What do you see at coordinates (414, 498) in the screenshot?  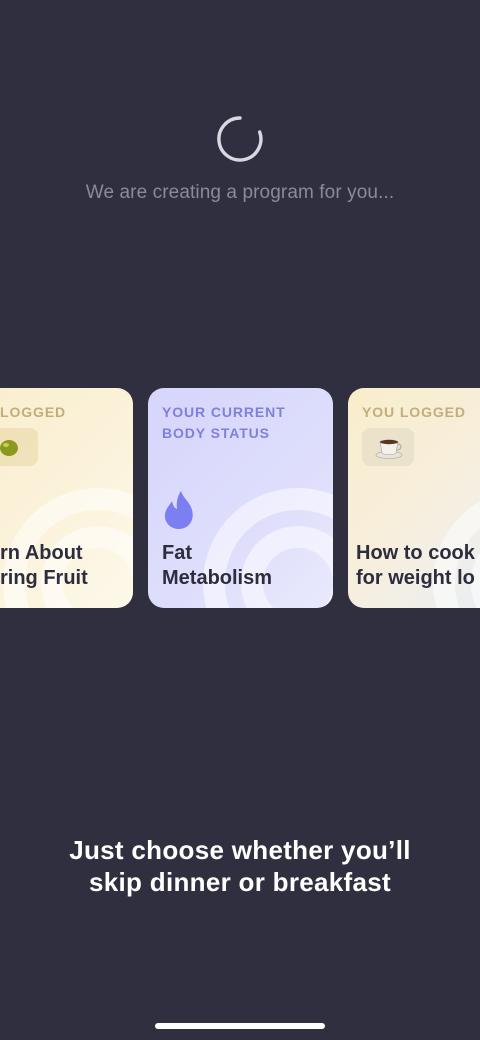 I see `program-card-cooking: YOU LOGGED How to cook for weight lo` at bounding box center [414, 498].